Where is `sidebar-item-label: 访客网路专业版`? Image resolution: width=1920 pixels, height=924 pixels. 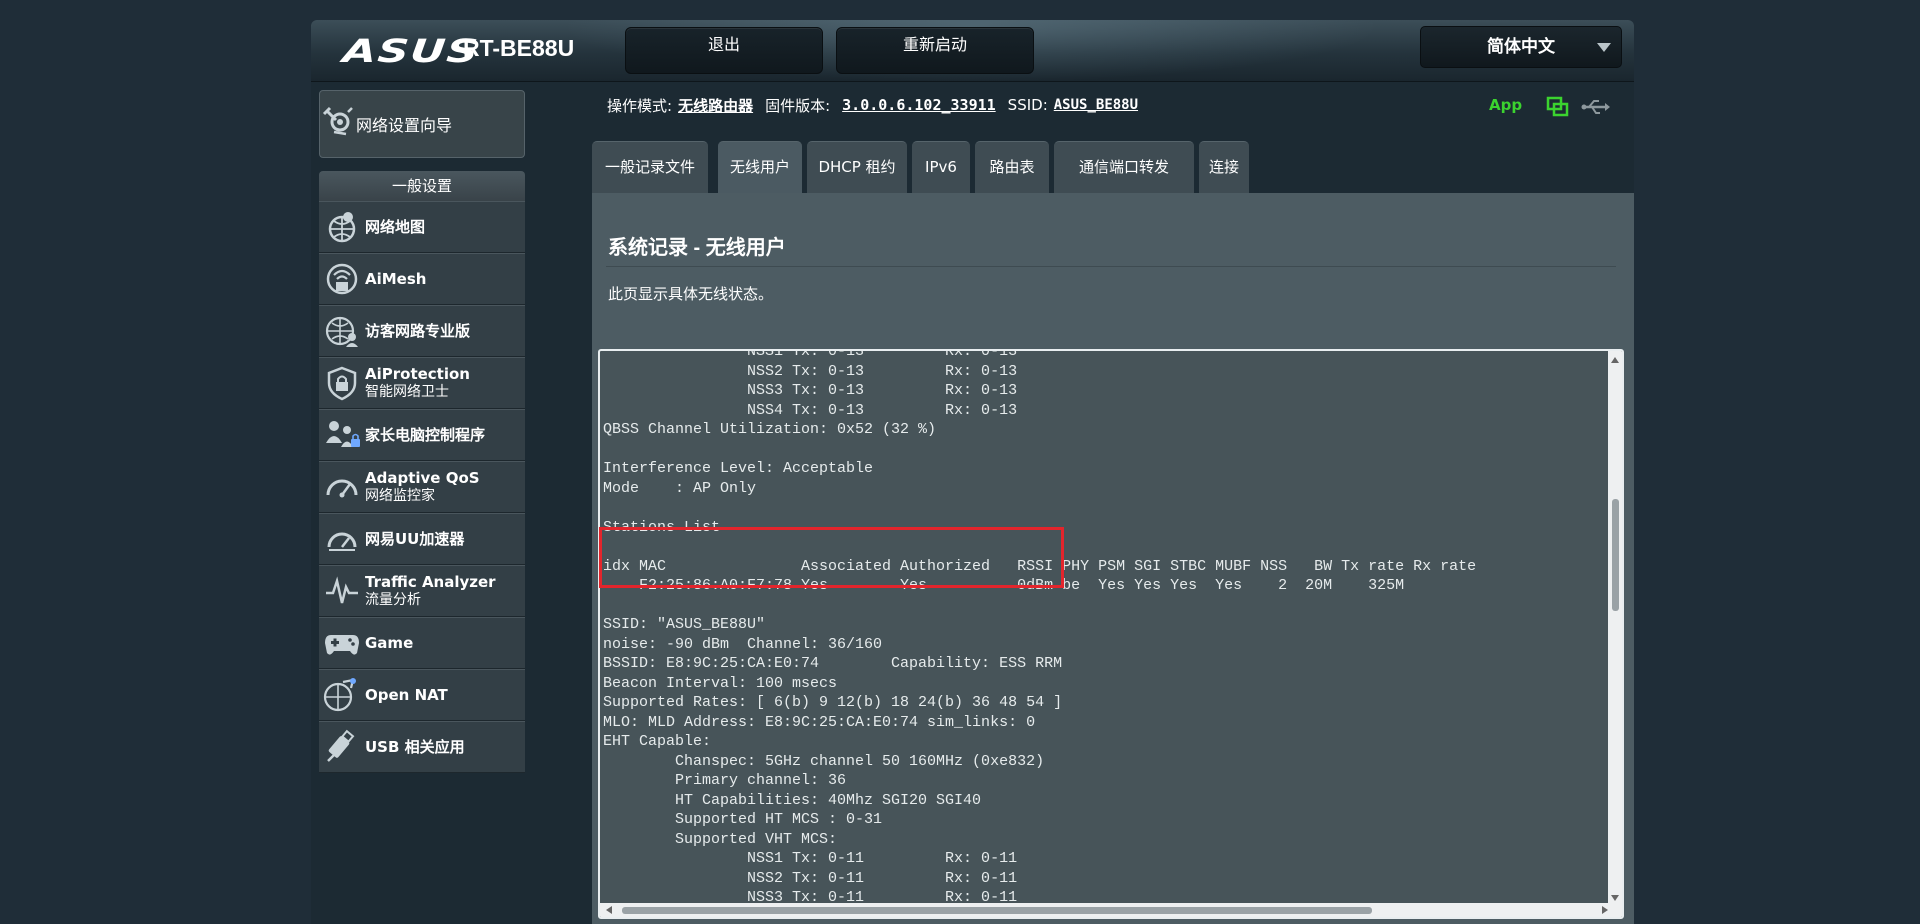
sidebar-item-label: 访客网路专业版 is located at coordinates (418, 331).